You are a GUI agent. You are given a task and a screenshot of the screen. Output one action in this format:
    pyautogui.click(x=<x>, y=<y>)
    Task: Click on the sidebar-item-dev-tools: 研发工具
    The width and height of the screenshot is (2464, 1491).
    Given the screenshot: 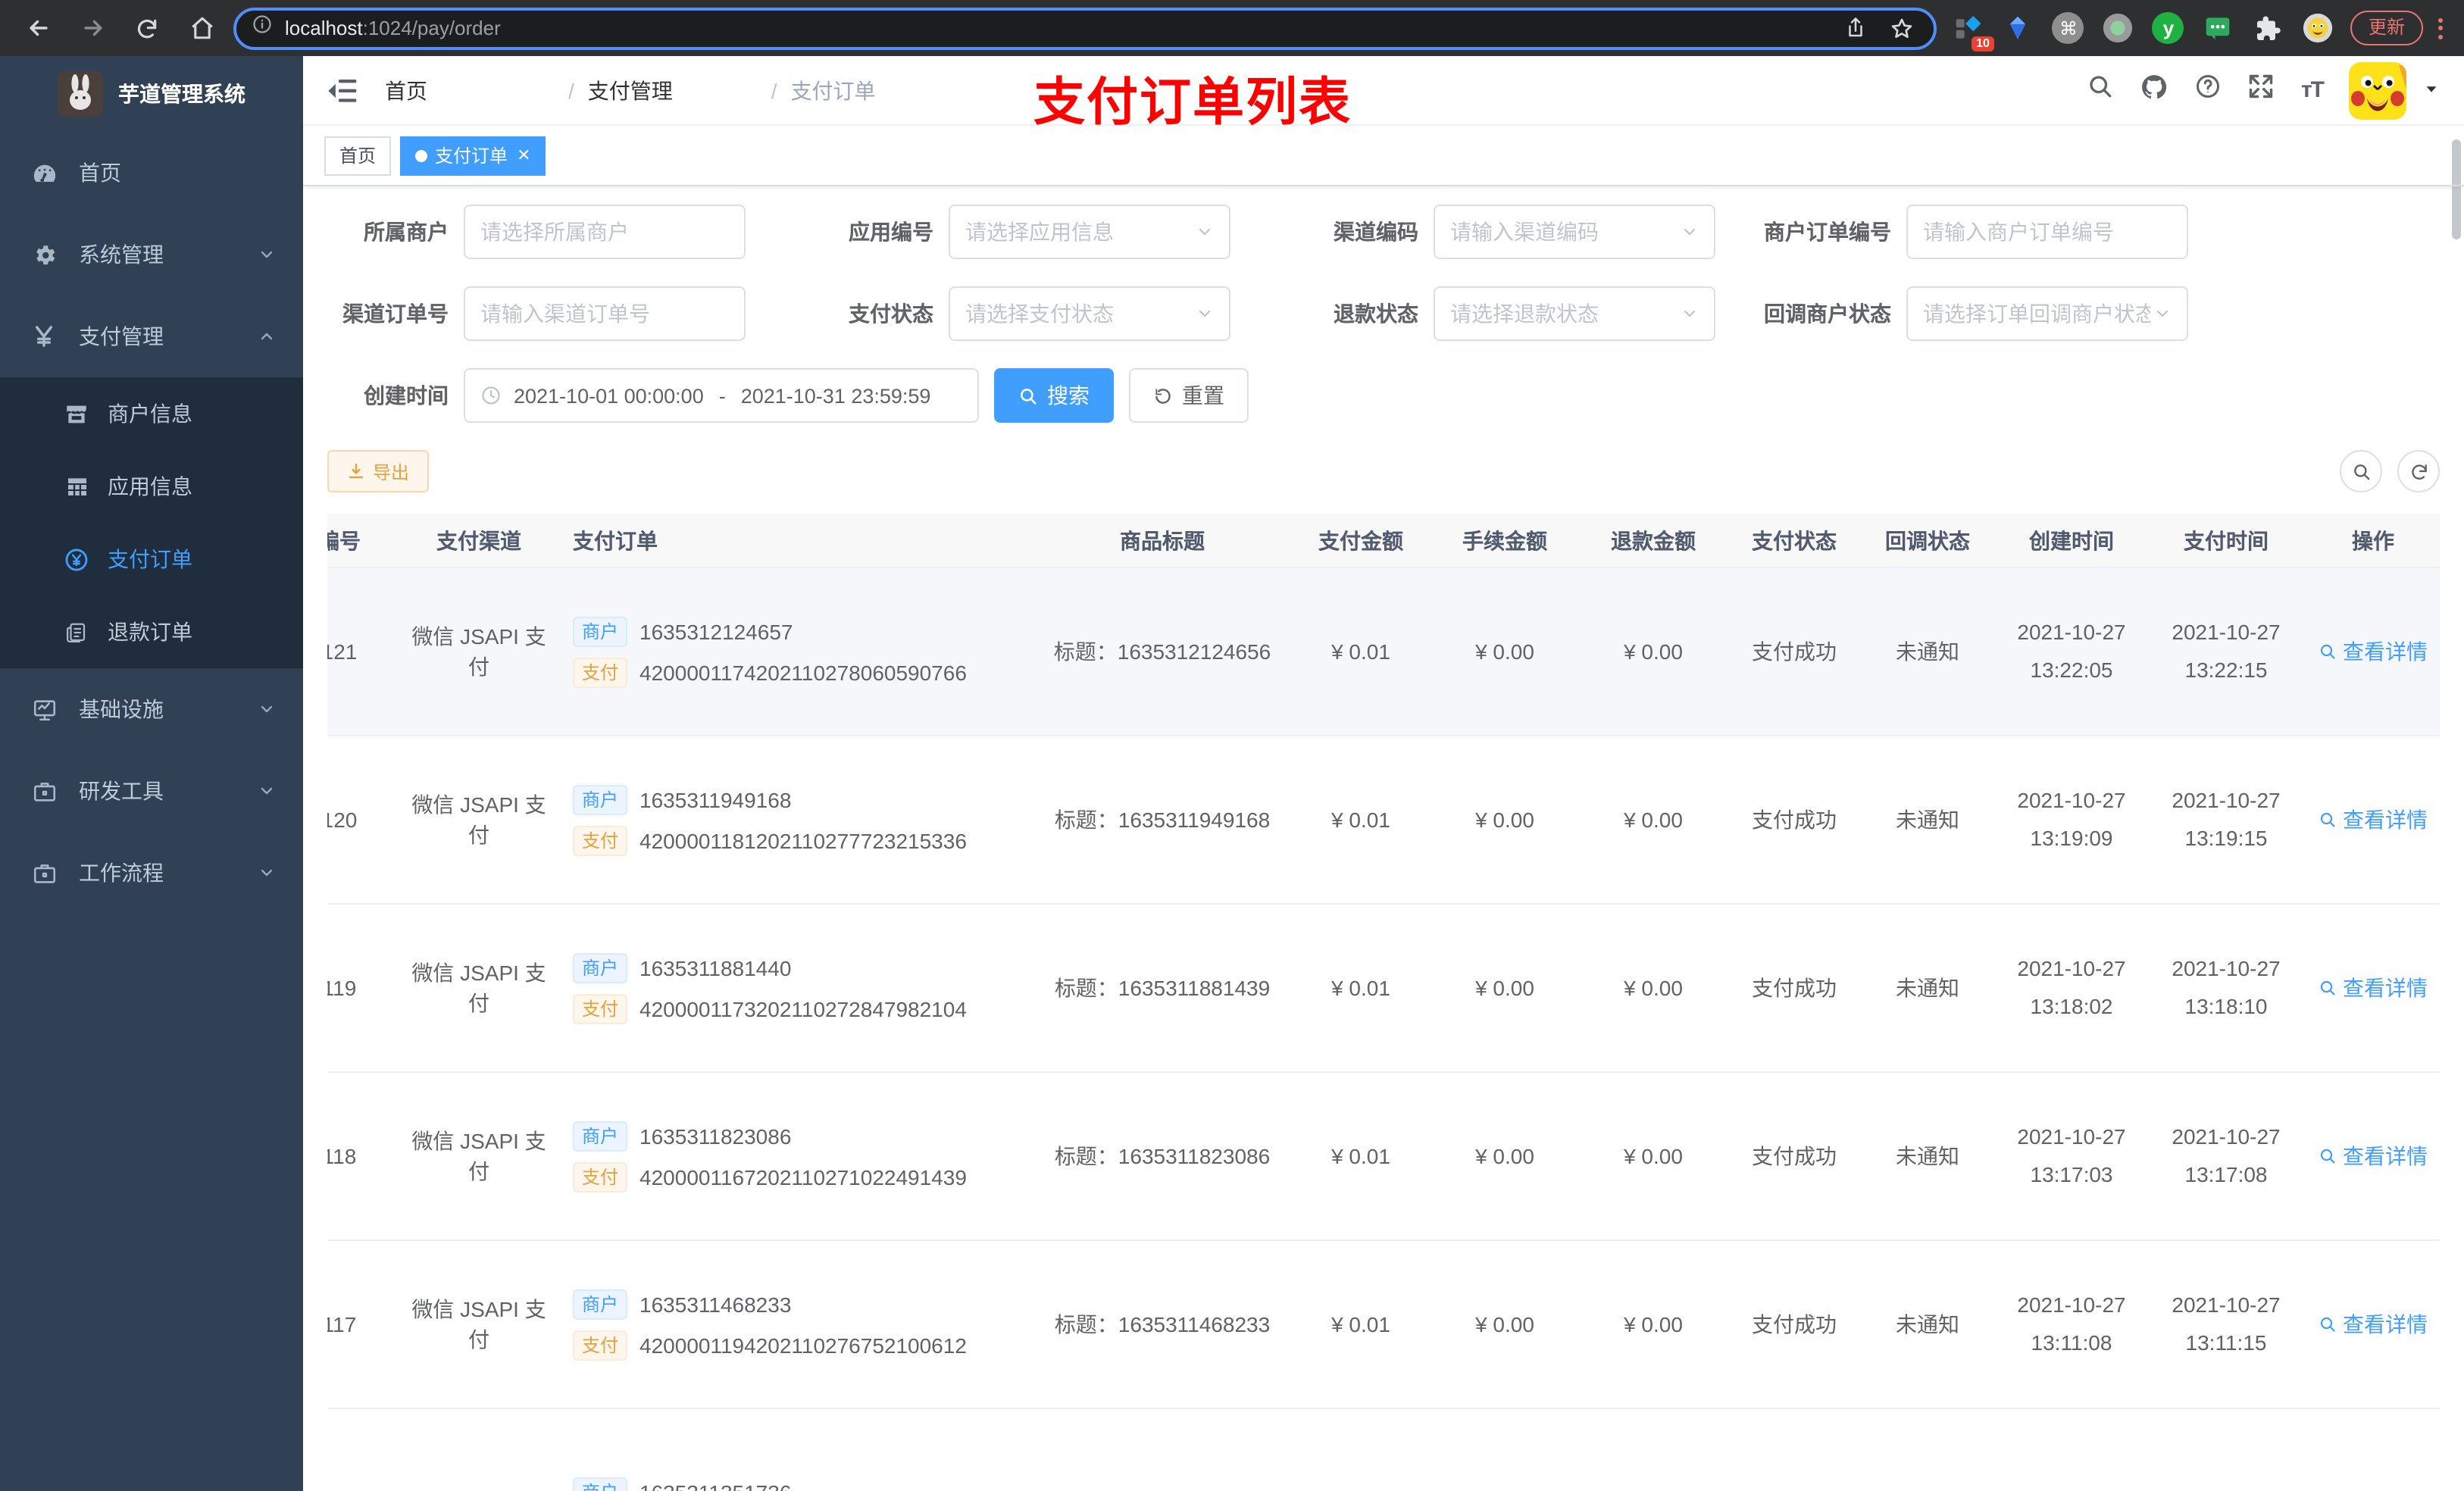 What is the action you would take?
    pyautogui.click(x=151, y=791)
    